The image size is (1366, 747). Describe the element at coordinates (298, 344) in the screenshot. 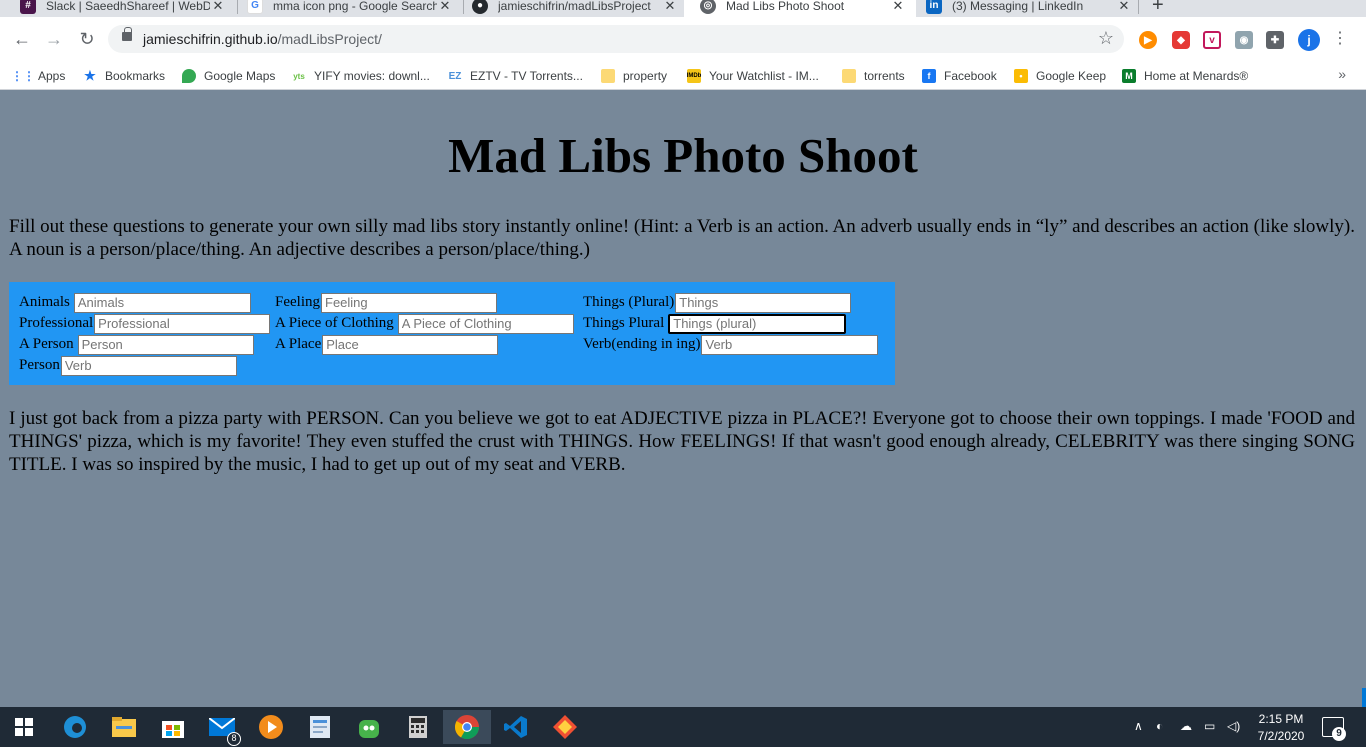

I see `field-label: A Place` at that location.